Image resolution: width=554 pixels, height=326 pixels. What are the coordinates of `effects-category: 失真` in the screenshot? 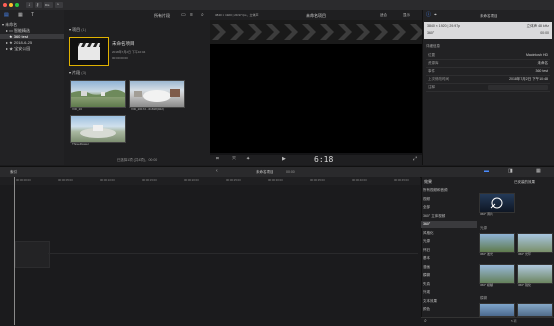 It's located at (449, 284).